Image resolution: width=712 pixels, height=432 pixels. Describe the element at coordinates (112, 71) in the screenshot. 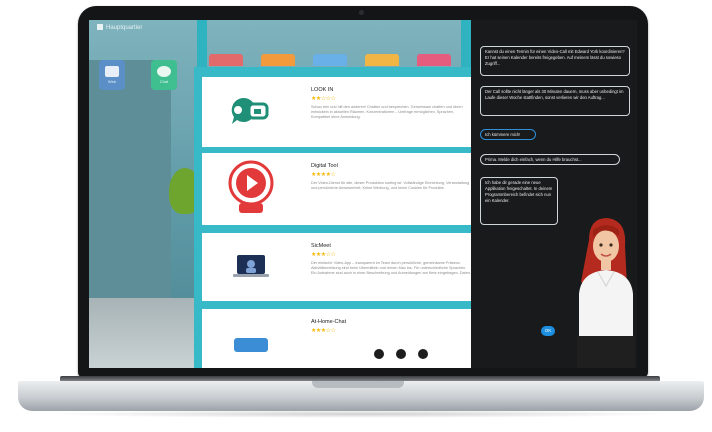

I see `browser-icon` at that location.